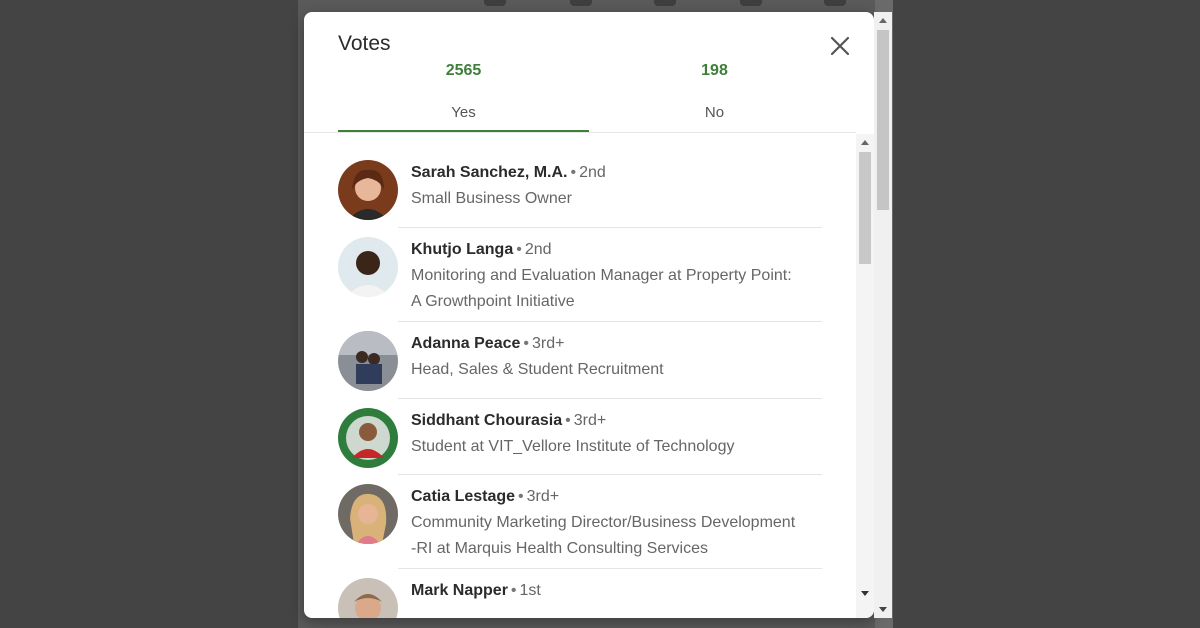 The height and width of the screenshot is (628, 1200). What do you see at coordinates (463, 112) in the screenshot?
I see `tab-yes-label: Yes` at bounding box center [463, 112].